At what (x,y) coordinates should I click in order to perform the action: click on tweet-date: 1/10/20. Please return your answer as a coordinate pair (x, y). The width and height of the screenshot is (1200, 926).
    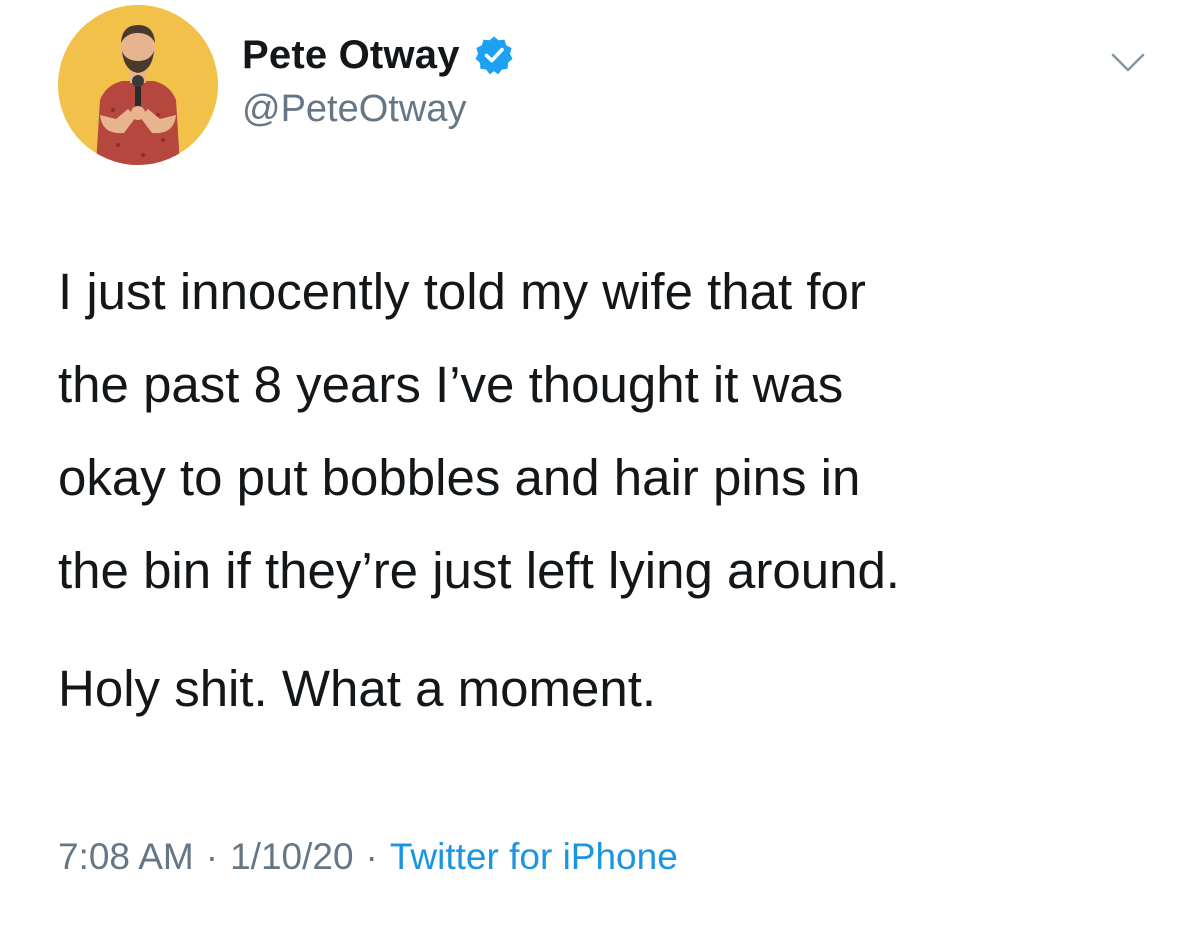
    Looking at the image, I should click on (291, 856).